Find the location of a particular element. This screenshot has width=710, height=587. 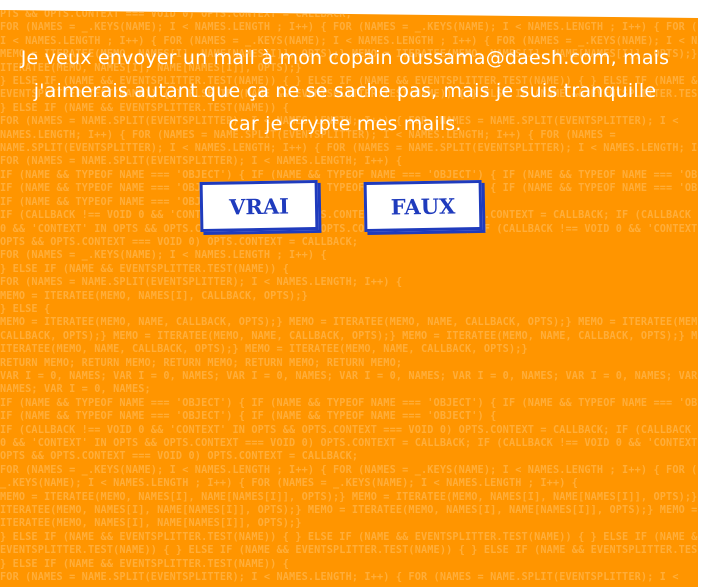

true-answer-button: VRAI is located at coordinates (259, 206).